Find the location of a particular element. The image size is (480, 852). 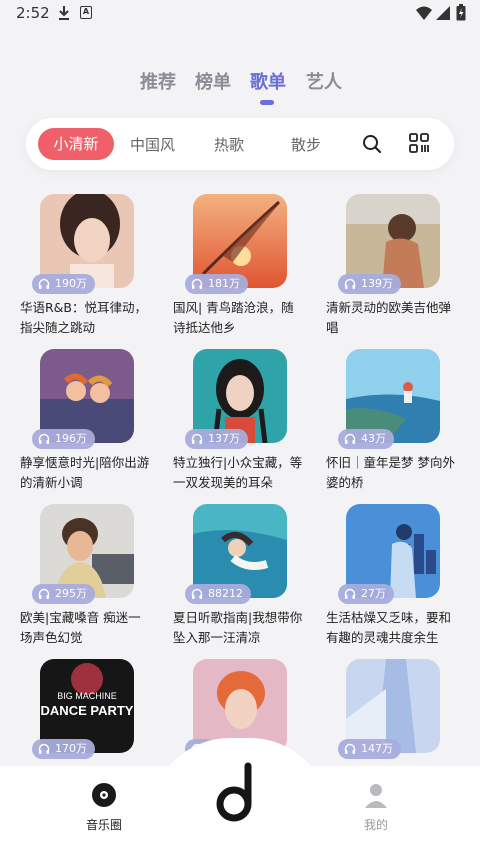

signal-icon is located at coordinates (443, 13).